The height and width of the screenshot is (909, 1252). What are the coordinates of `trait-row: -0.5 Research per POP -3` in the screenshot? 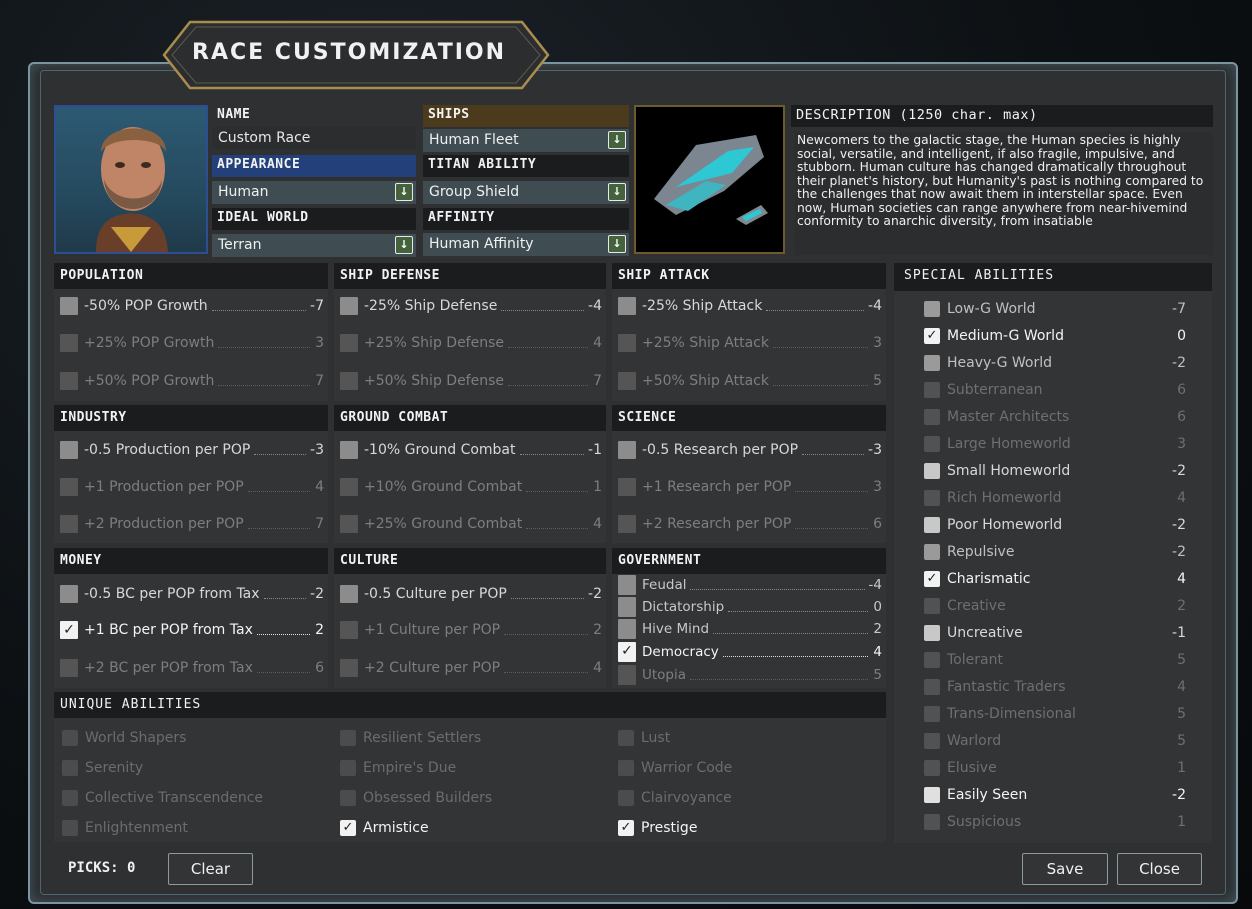 It's located at (750, 450).